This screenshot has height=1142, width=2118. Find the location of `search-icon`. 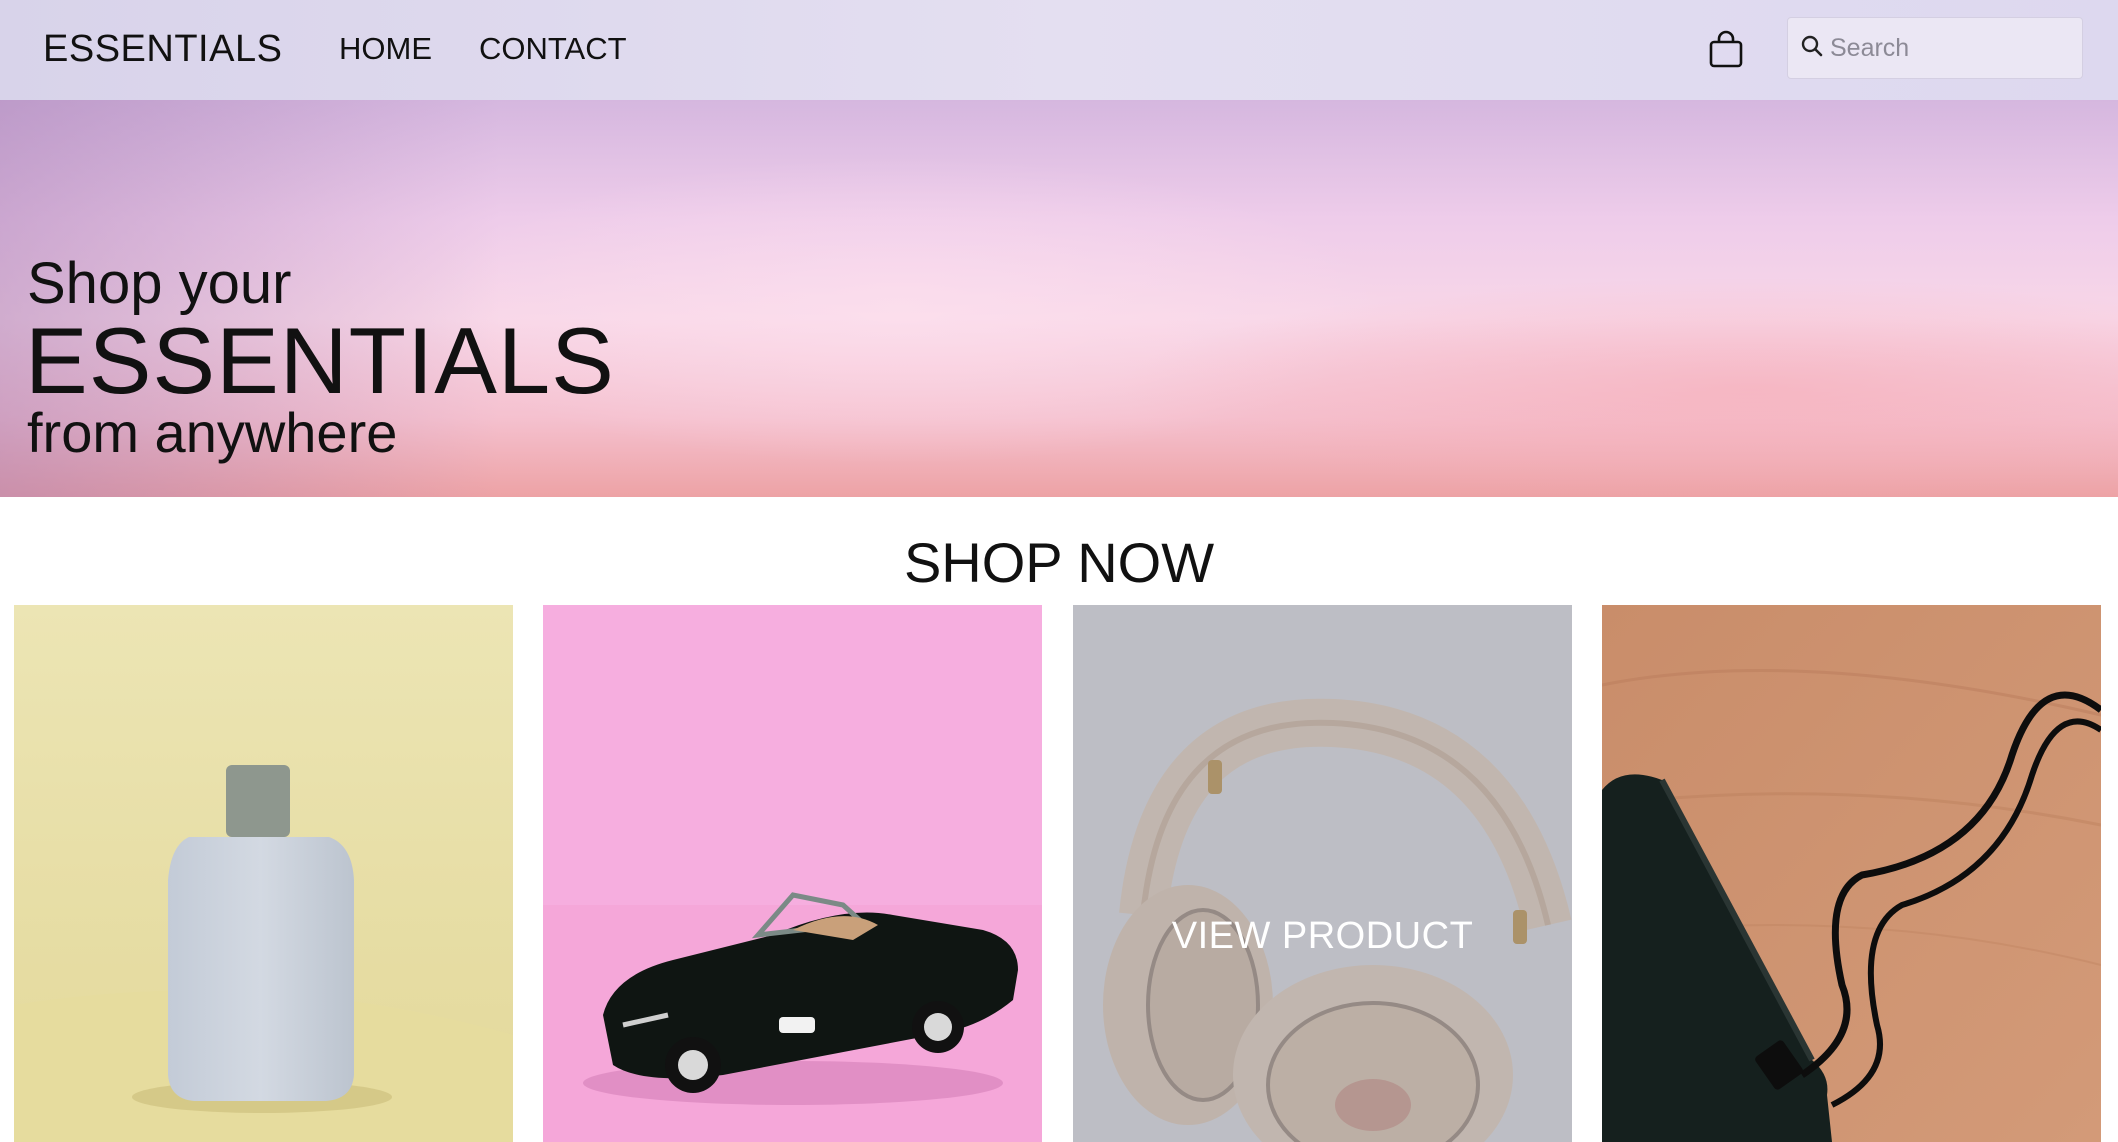

search-icon is located at coordinates (1812, 48).